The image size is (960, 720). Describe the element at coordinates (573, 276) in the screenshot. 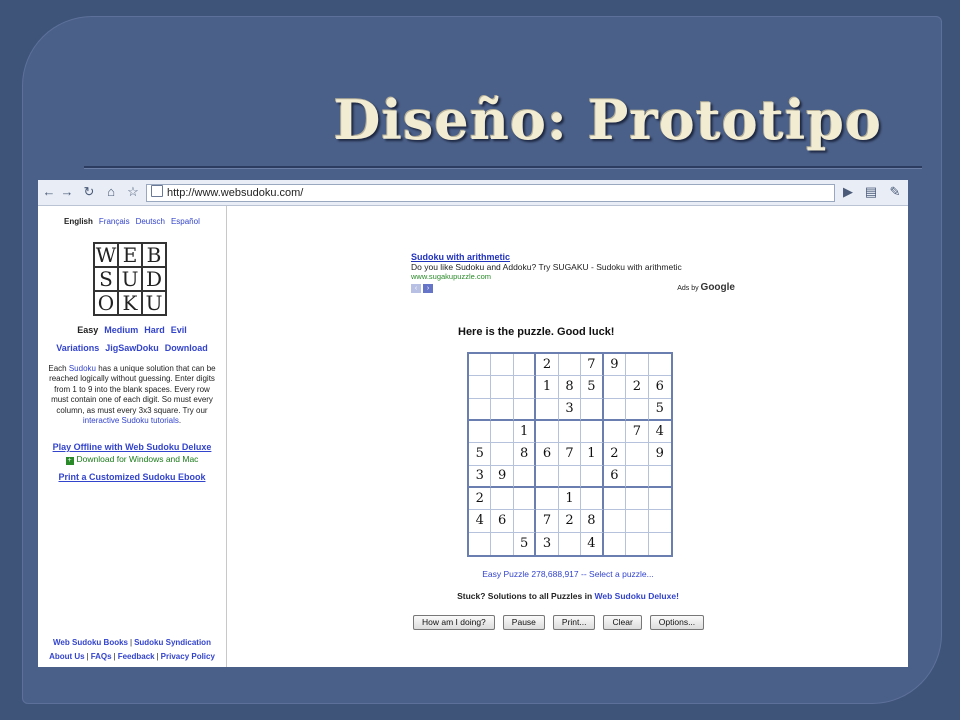

I see `ad-url-link: www.sugakupuzzle.com` at that location.